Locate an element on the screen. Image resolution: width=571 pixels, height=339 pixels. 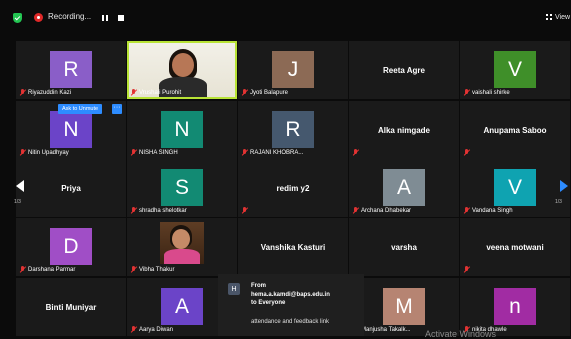
participant-display-name: redim y2 is located at coordinates (293, 188).